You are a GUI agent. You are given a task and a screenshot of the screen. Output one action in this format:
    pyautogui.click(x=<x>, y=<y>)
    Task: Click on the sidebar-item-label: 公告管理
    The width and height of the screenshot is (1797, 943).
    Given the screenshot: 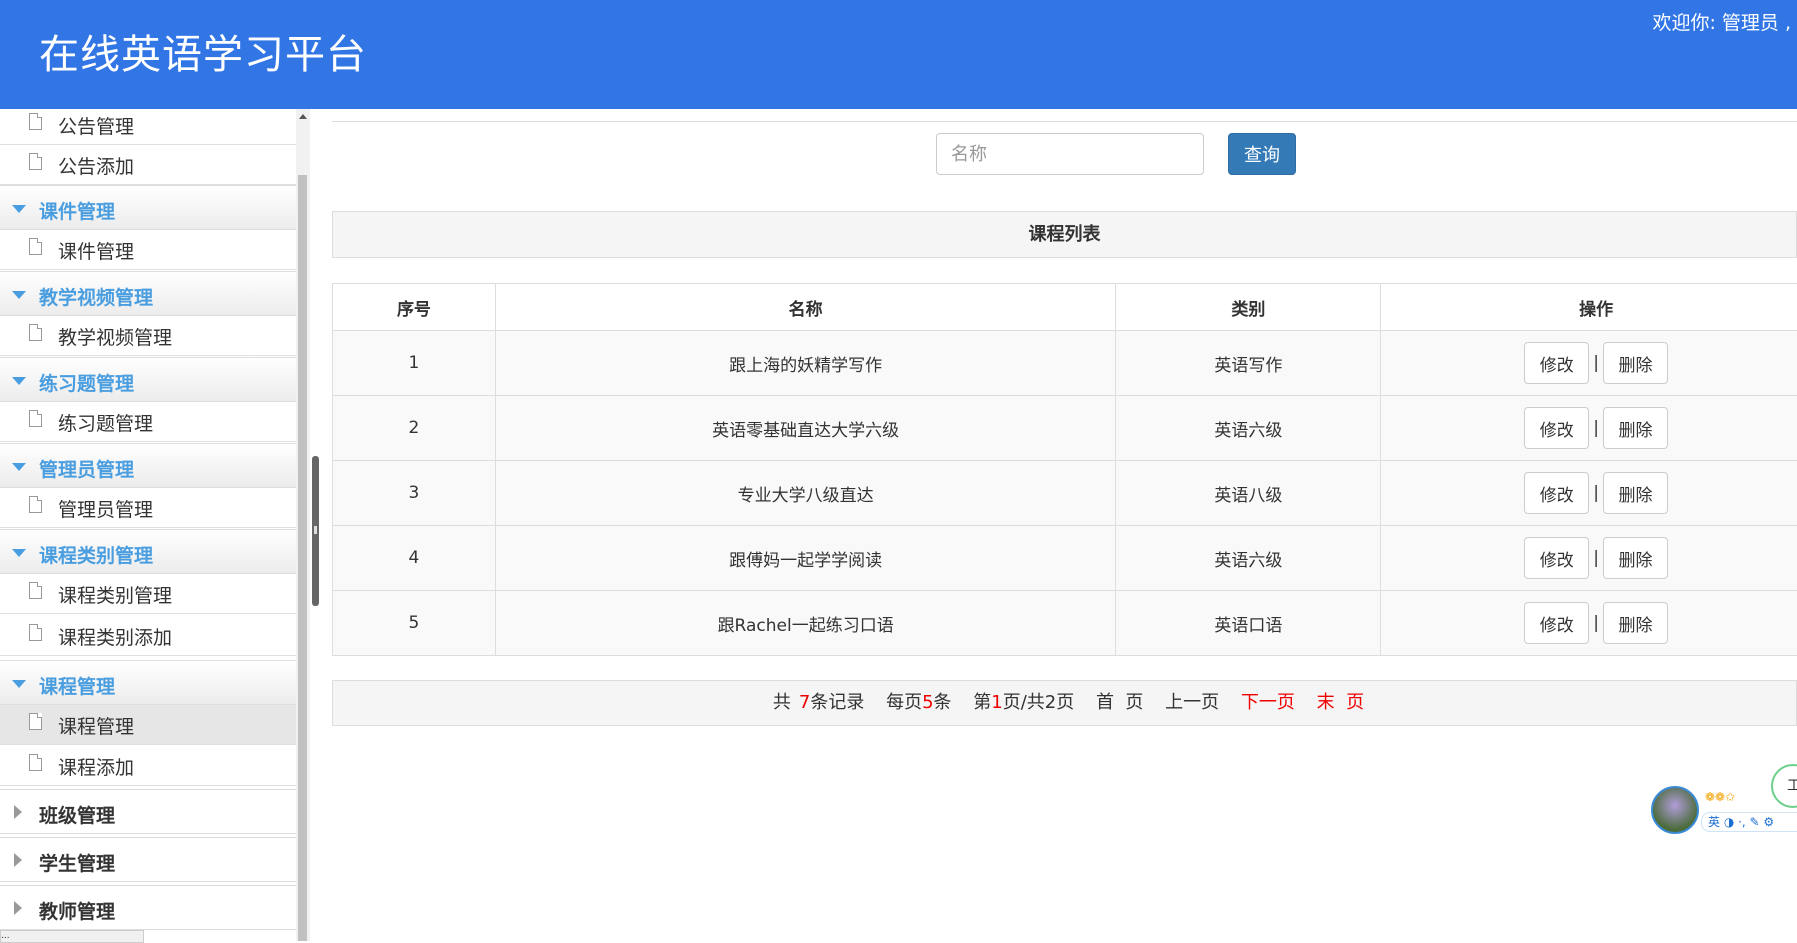 What is the action you would take?
    pyautogui.click(x=96, y=125)
    